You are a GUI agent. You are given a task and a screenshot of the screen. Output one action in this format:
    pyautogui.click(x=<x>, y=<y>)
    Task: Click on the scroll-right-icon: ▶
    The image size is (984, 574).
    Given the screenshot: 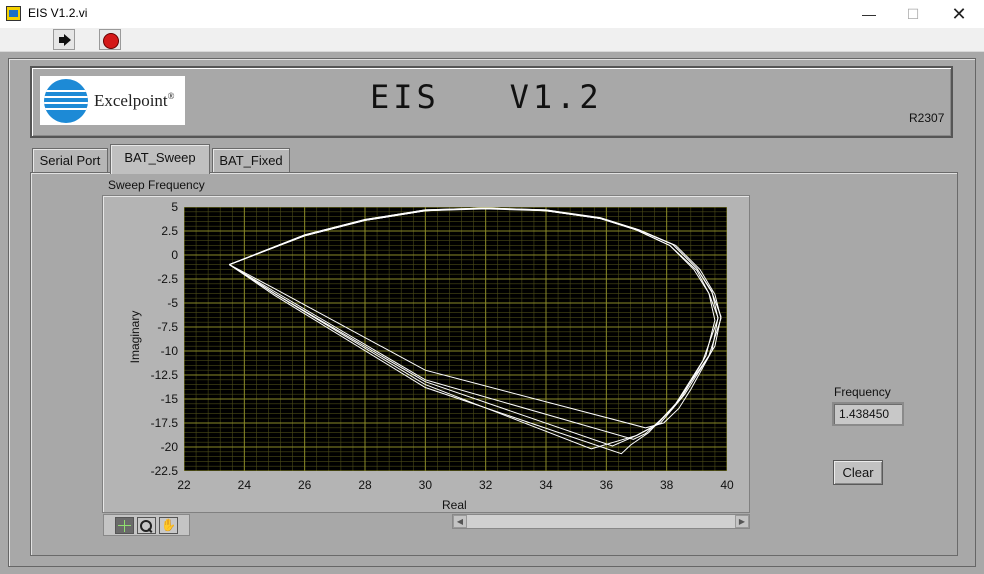 What is the action you would take?
    pyautogui.click(x=742, y=521)
    